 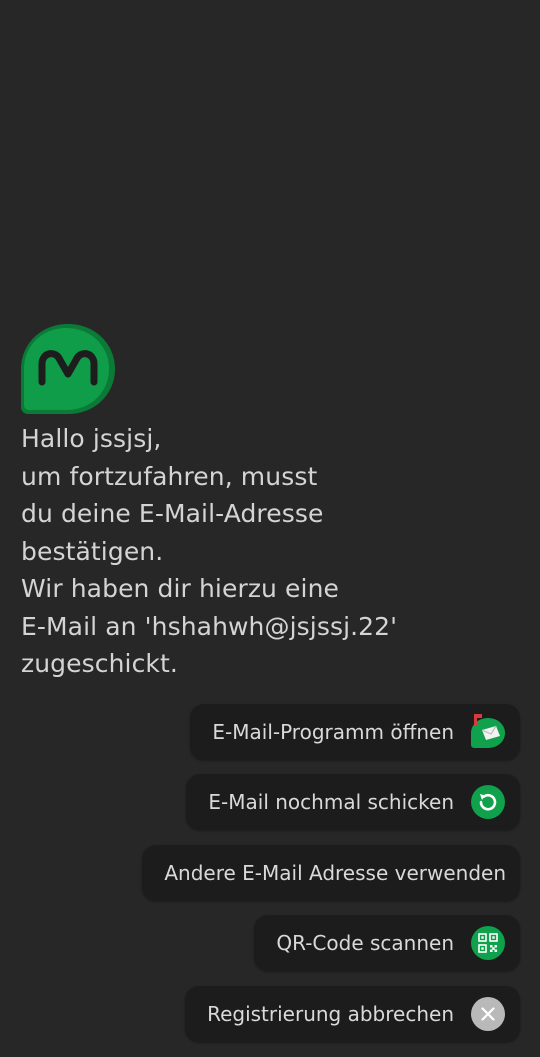 I want to click on resend-email-label: E-Mail nochmal schicken, so click(x=331, y=802).